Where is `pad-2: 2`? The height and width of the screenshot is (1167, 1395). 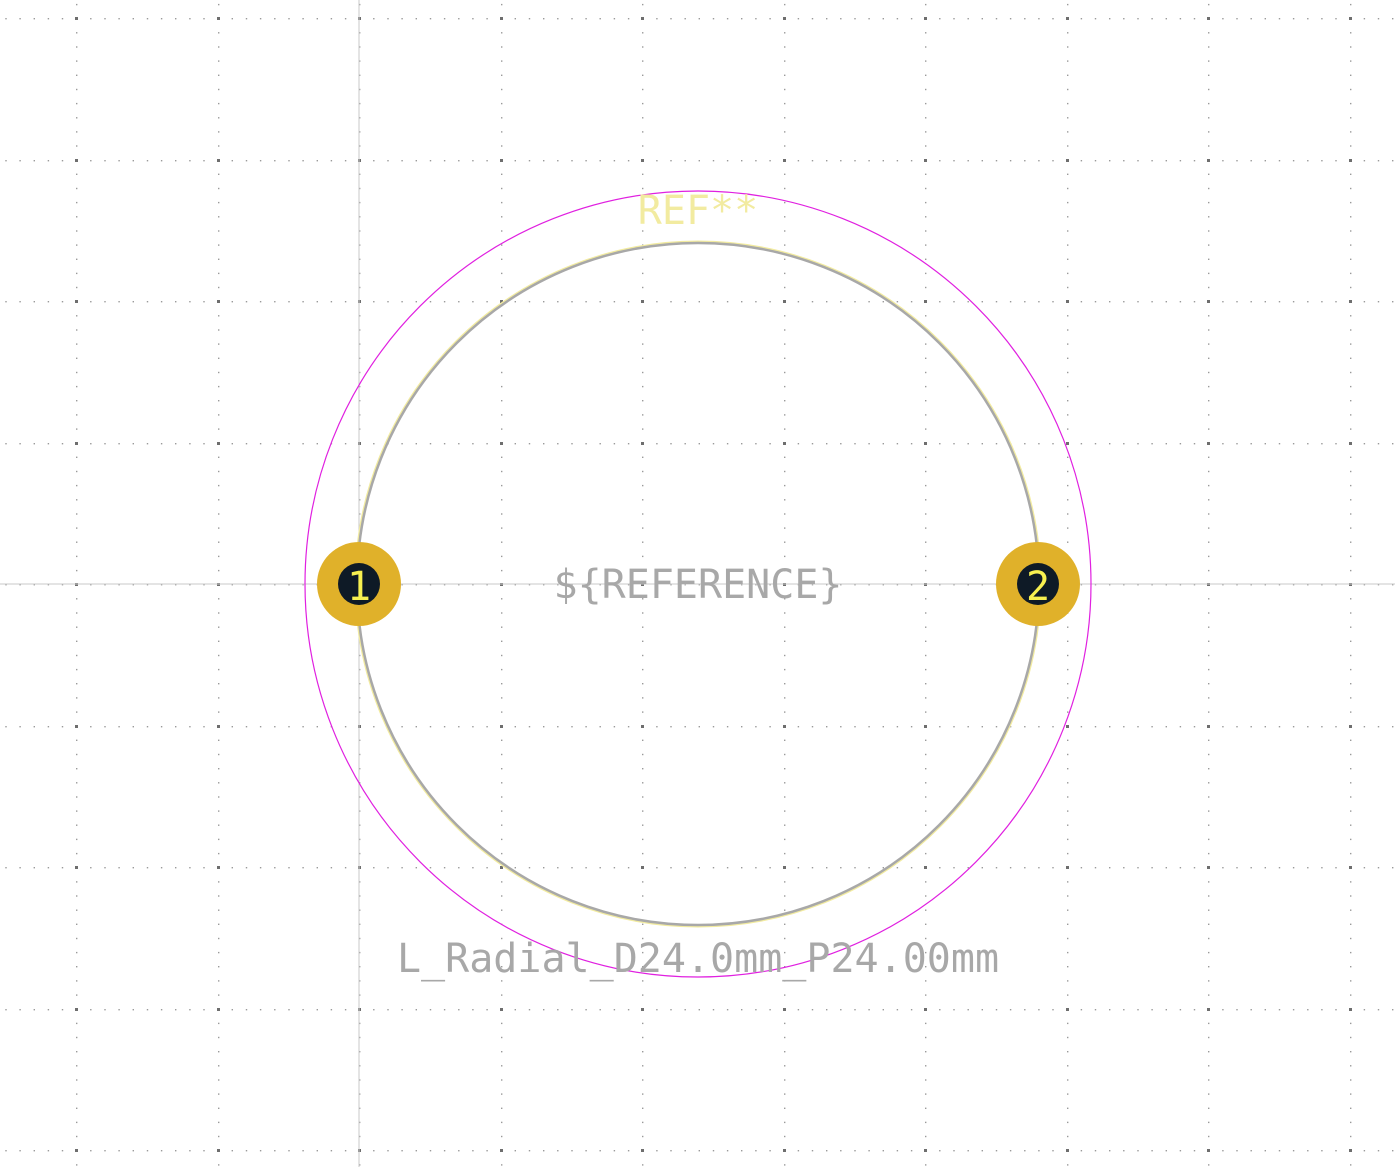 pad-2: 2 is located at coordinates (1038, 584).